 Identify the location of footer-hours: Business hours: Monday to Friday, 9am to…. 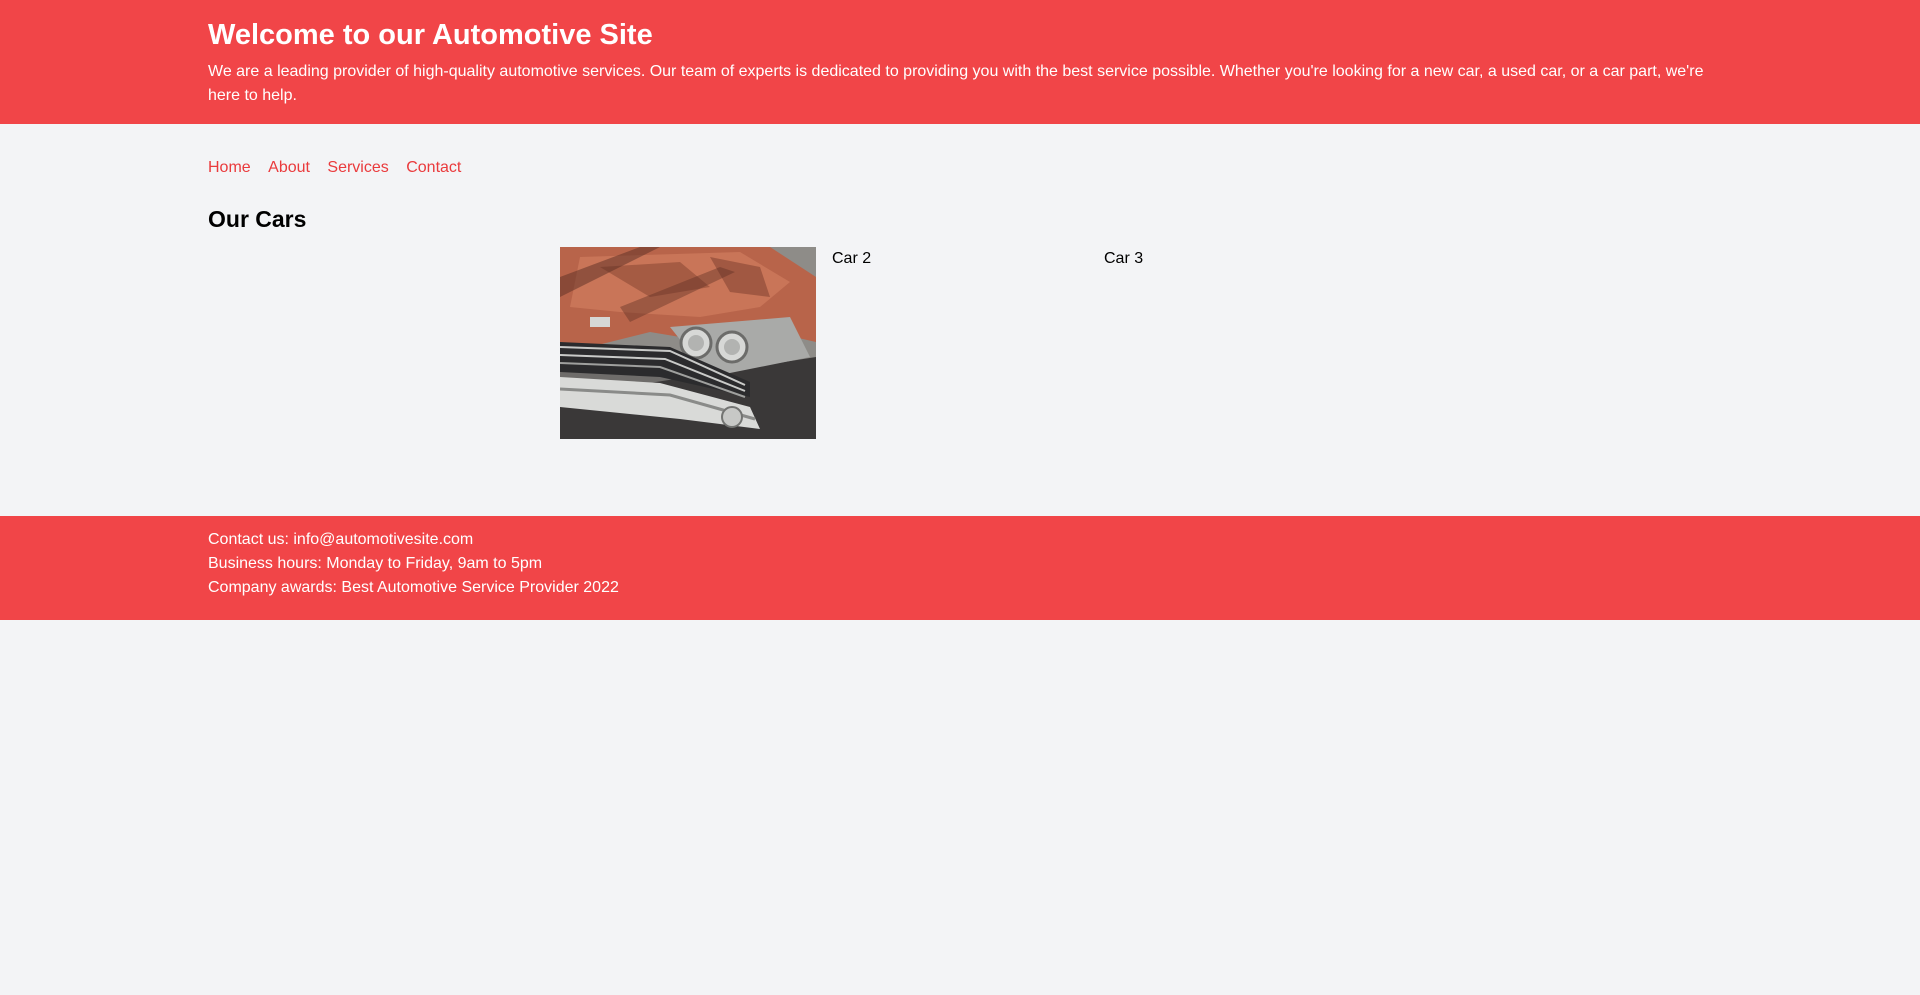
(375, 563).